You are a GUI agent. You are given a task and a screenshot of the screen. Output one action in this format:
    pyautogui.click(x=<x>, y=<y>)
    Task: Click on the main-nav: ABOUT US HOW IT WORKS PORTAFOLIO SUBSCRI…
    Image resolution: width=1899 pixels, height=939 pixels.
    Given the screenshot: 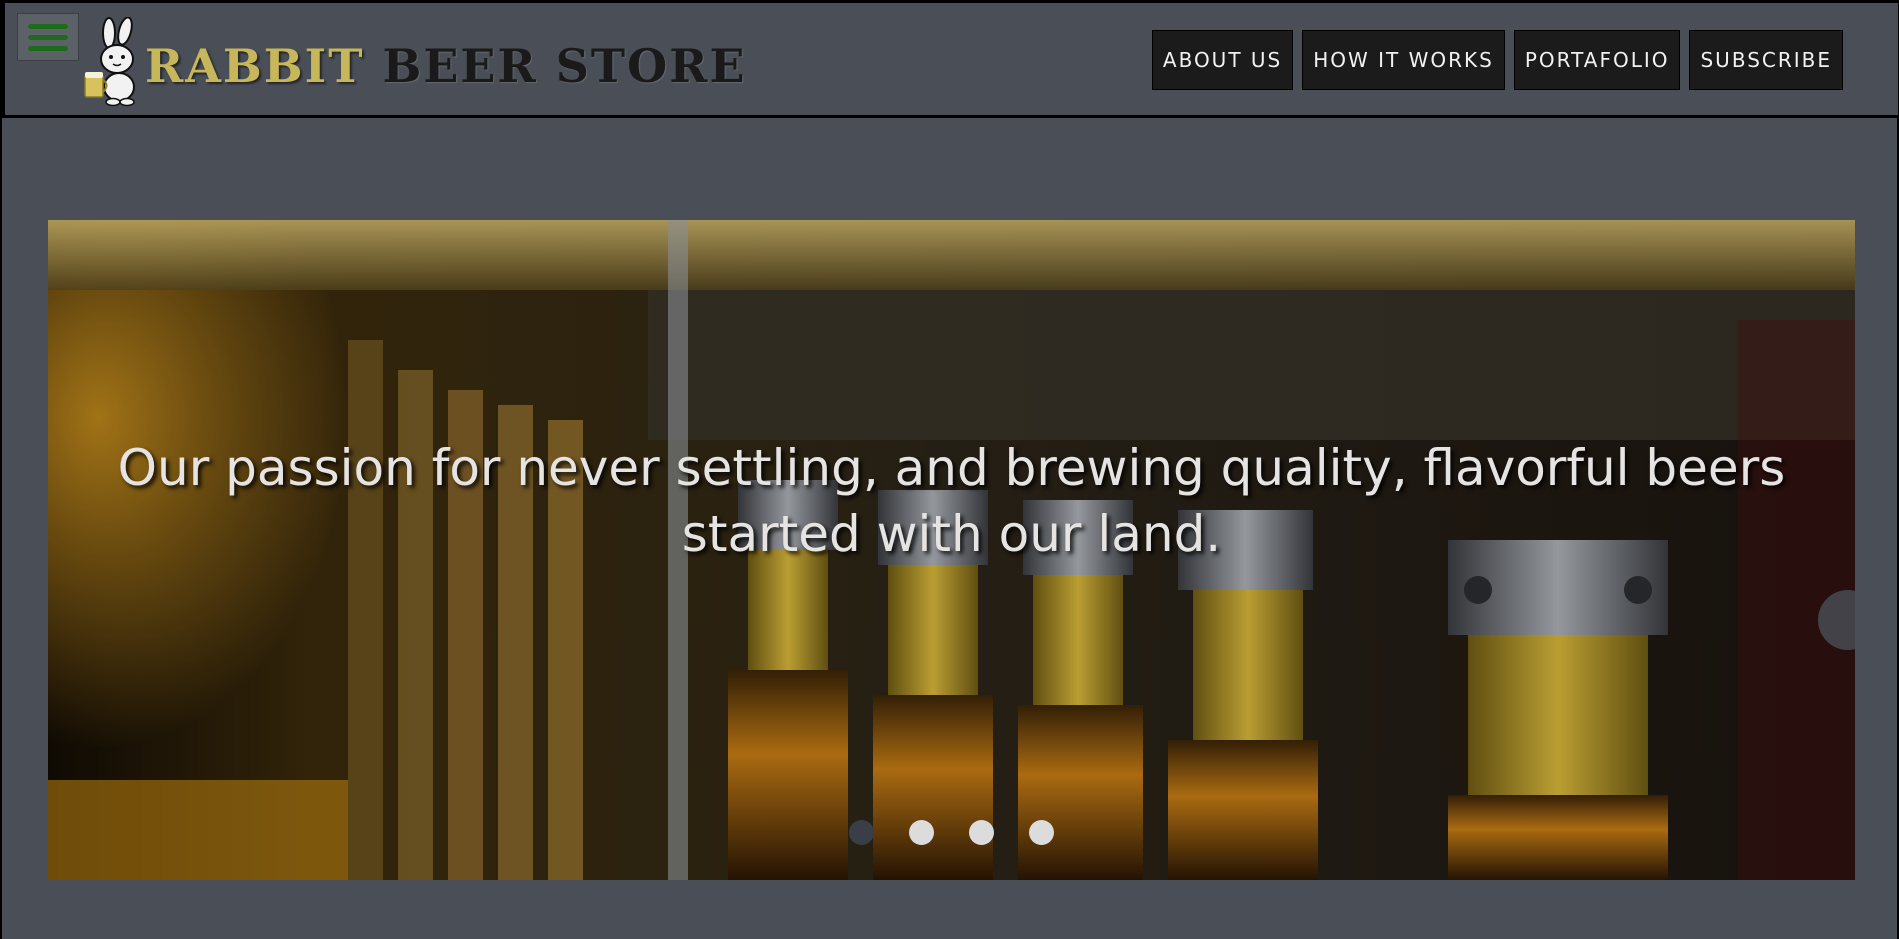 What is the action you would take?
    pyautogui.click(x=1497, y=60)
    